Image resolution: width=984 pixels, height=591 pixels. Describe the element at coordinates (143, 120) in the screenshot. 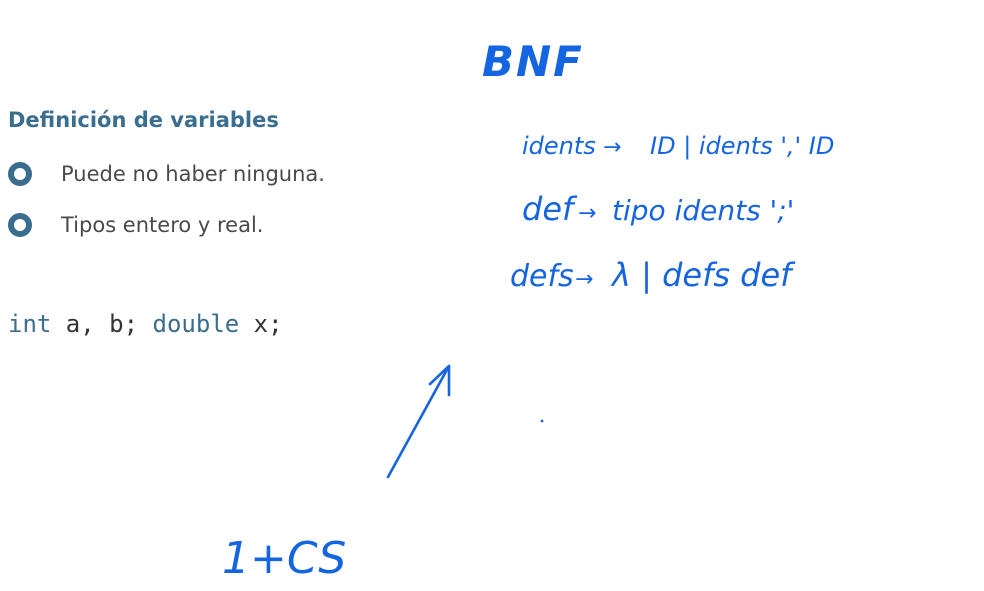

I see `slide-heading: Definición de variables` at that location.